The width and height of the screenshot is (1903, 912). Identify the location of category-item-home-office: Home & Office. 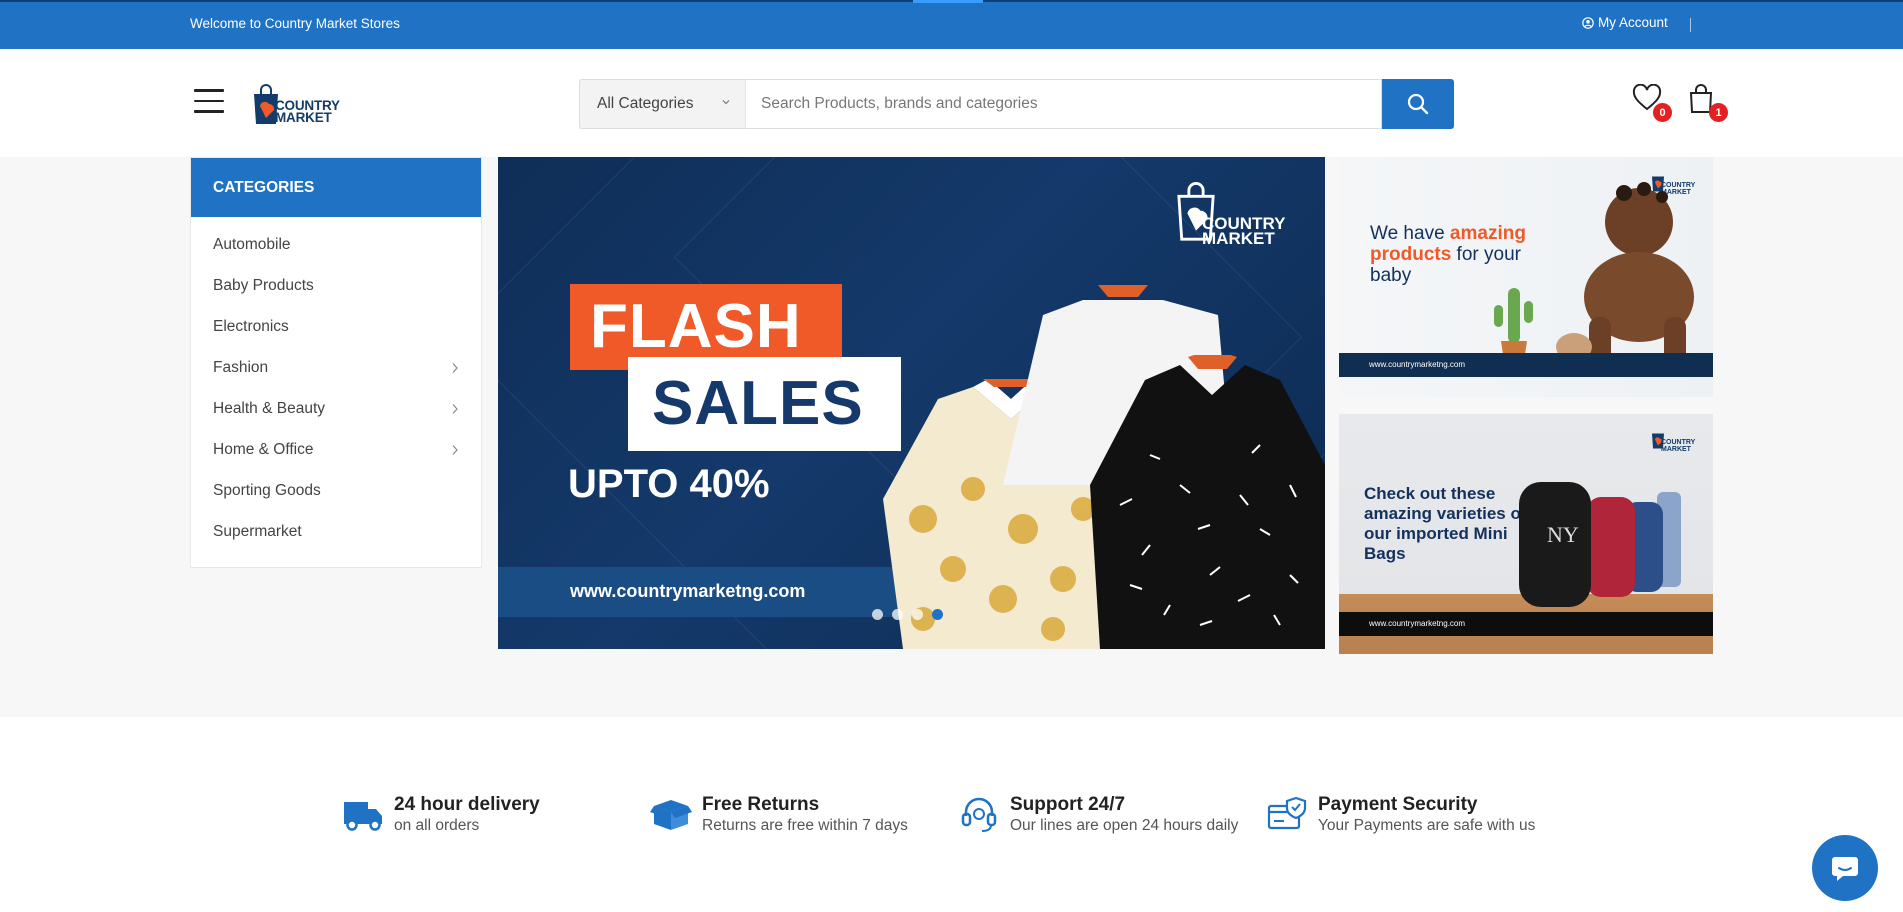
(336, 449).